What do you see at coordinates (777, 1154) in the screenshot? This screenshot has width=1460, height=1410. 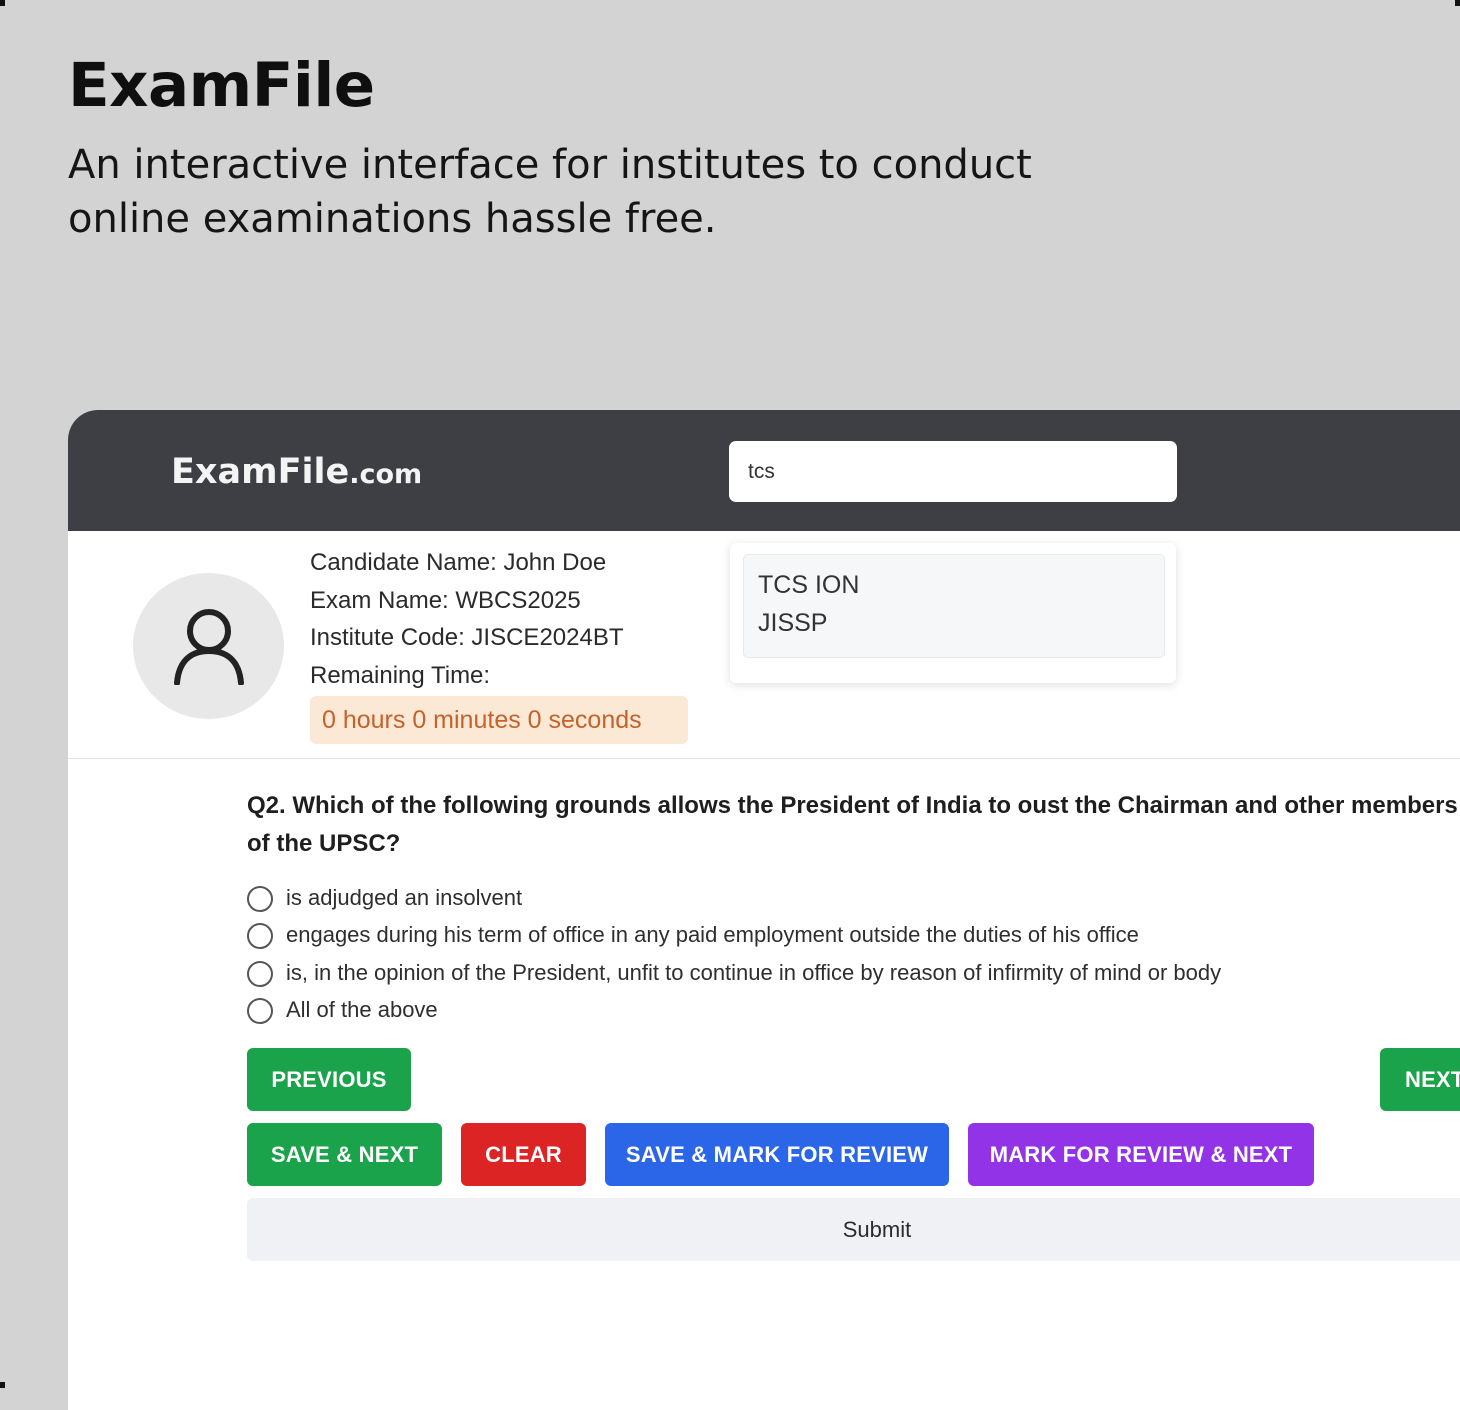 I see `save-mark-review-button: SAVE & MARK FOR REVIEW` at bounding box center [777, 1154].